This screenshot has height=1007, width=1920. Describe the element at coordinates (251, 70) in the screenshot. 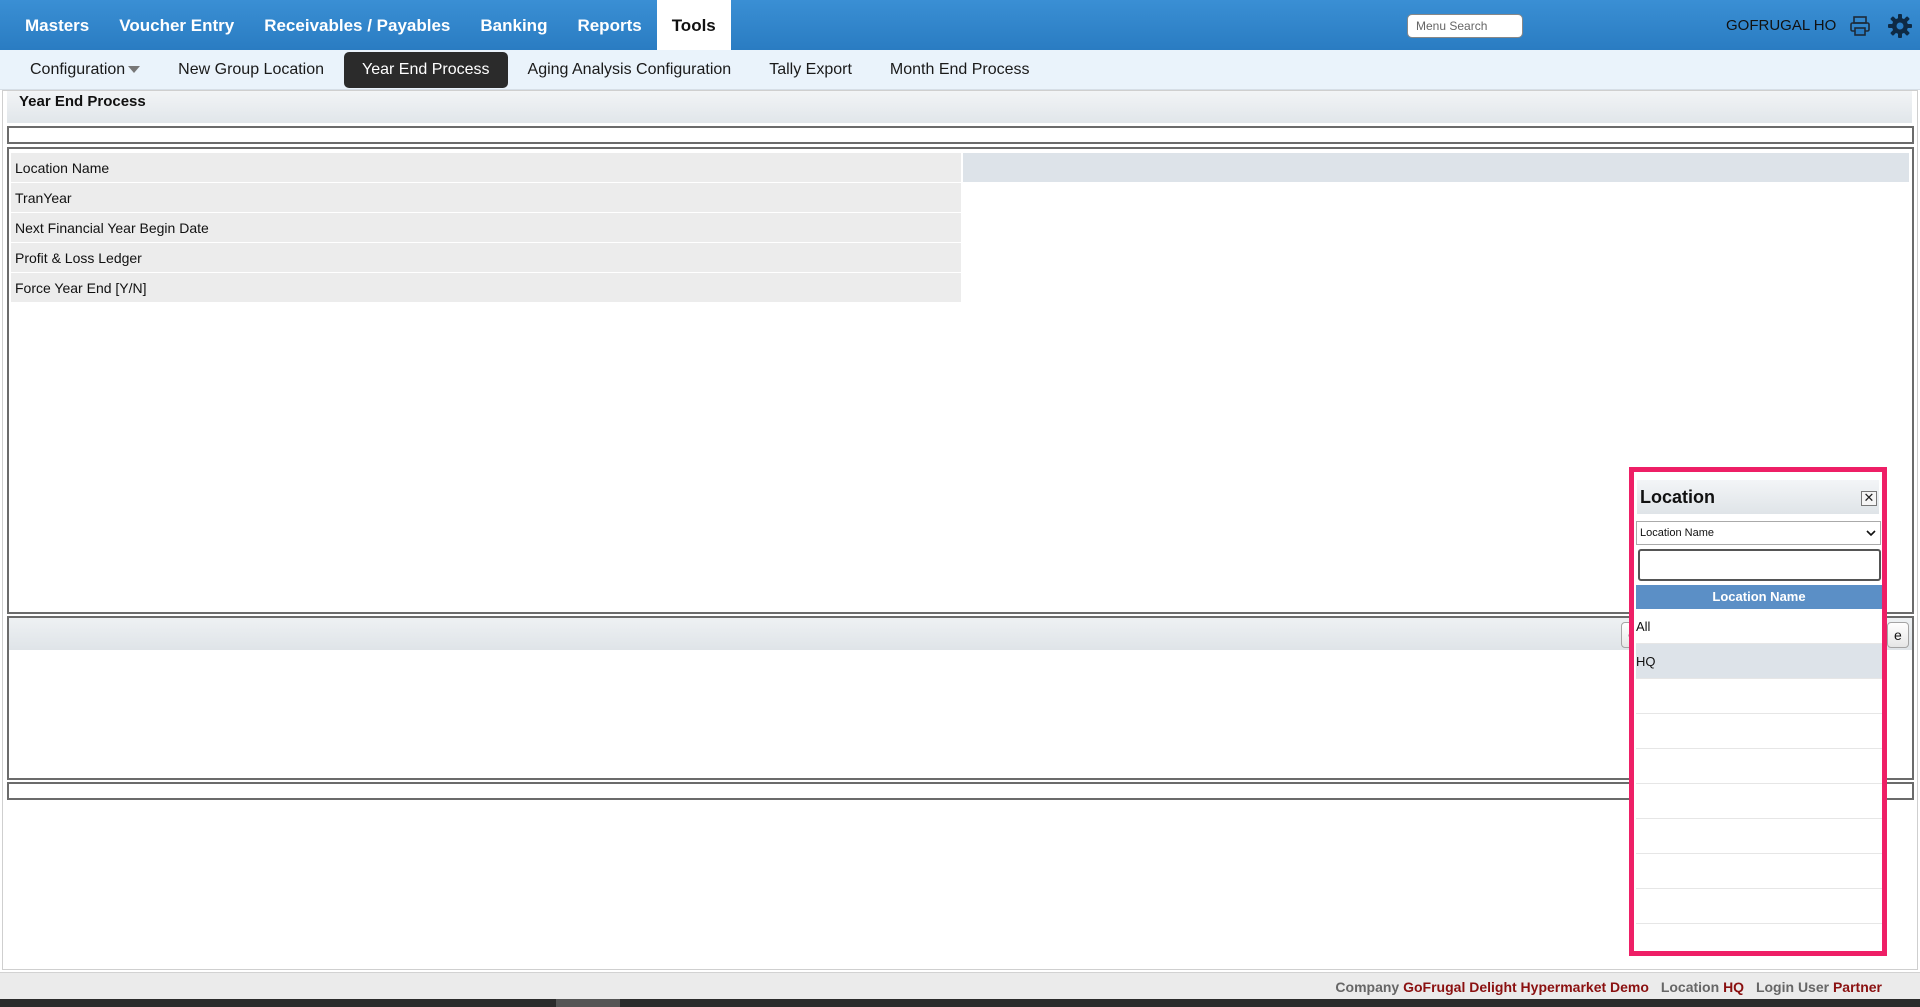

I see `sub-nav-new-group-location: New Group Location` at that location.